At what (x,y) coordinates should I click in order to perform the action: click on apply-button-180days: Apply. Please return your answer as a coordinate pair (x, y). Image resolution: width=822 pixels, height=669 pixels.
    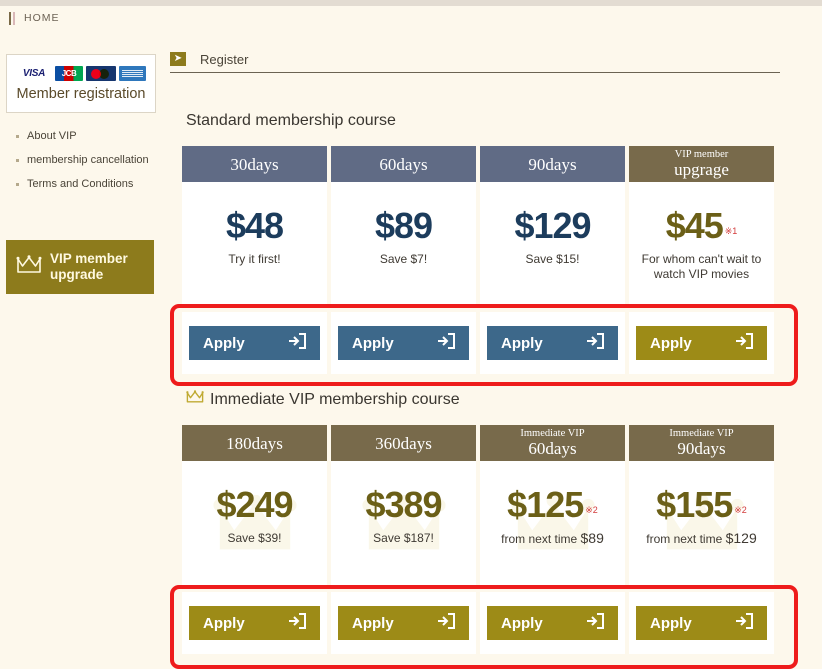
    Looking at the image, I should click on (254, 623).